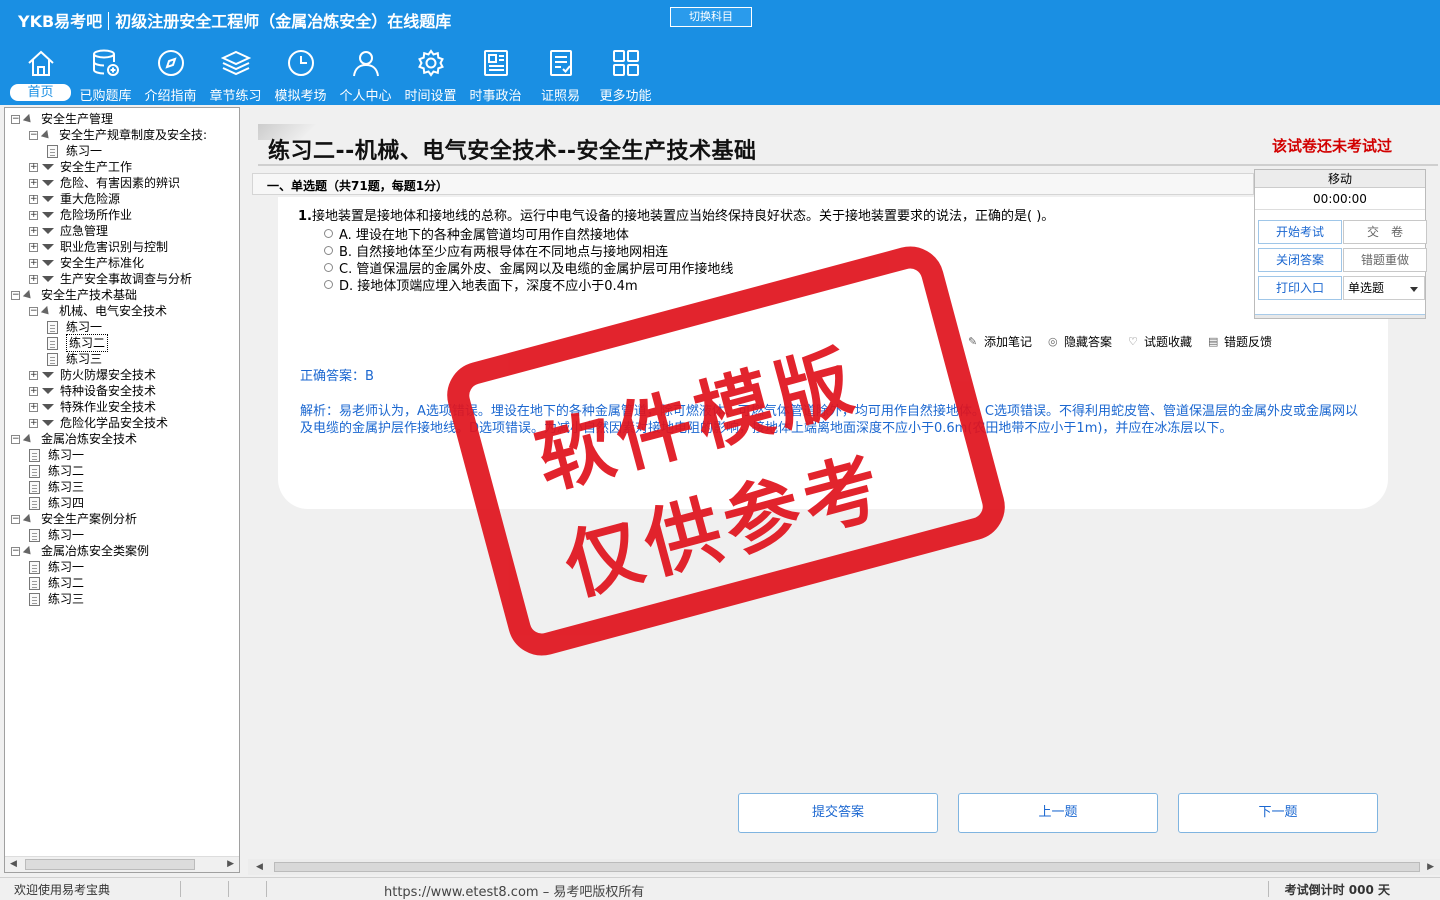 The height and width of the screenshot is (900, 1440). I want to click on document-icon, so click(52, 151).